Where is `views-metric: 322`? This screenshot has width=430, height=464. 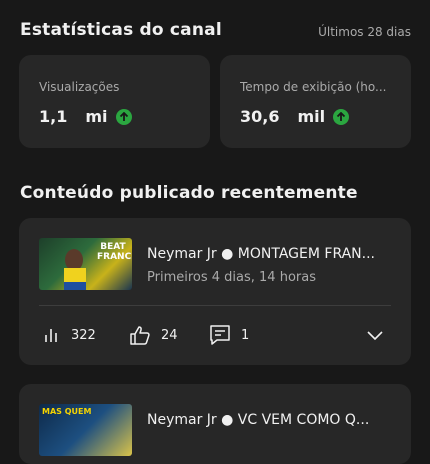
views-metric: 322 is located at coordinates (69, 335).